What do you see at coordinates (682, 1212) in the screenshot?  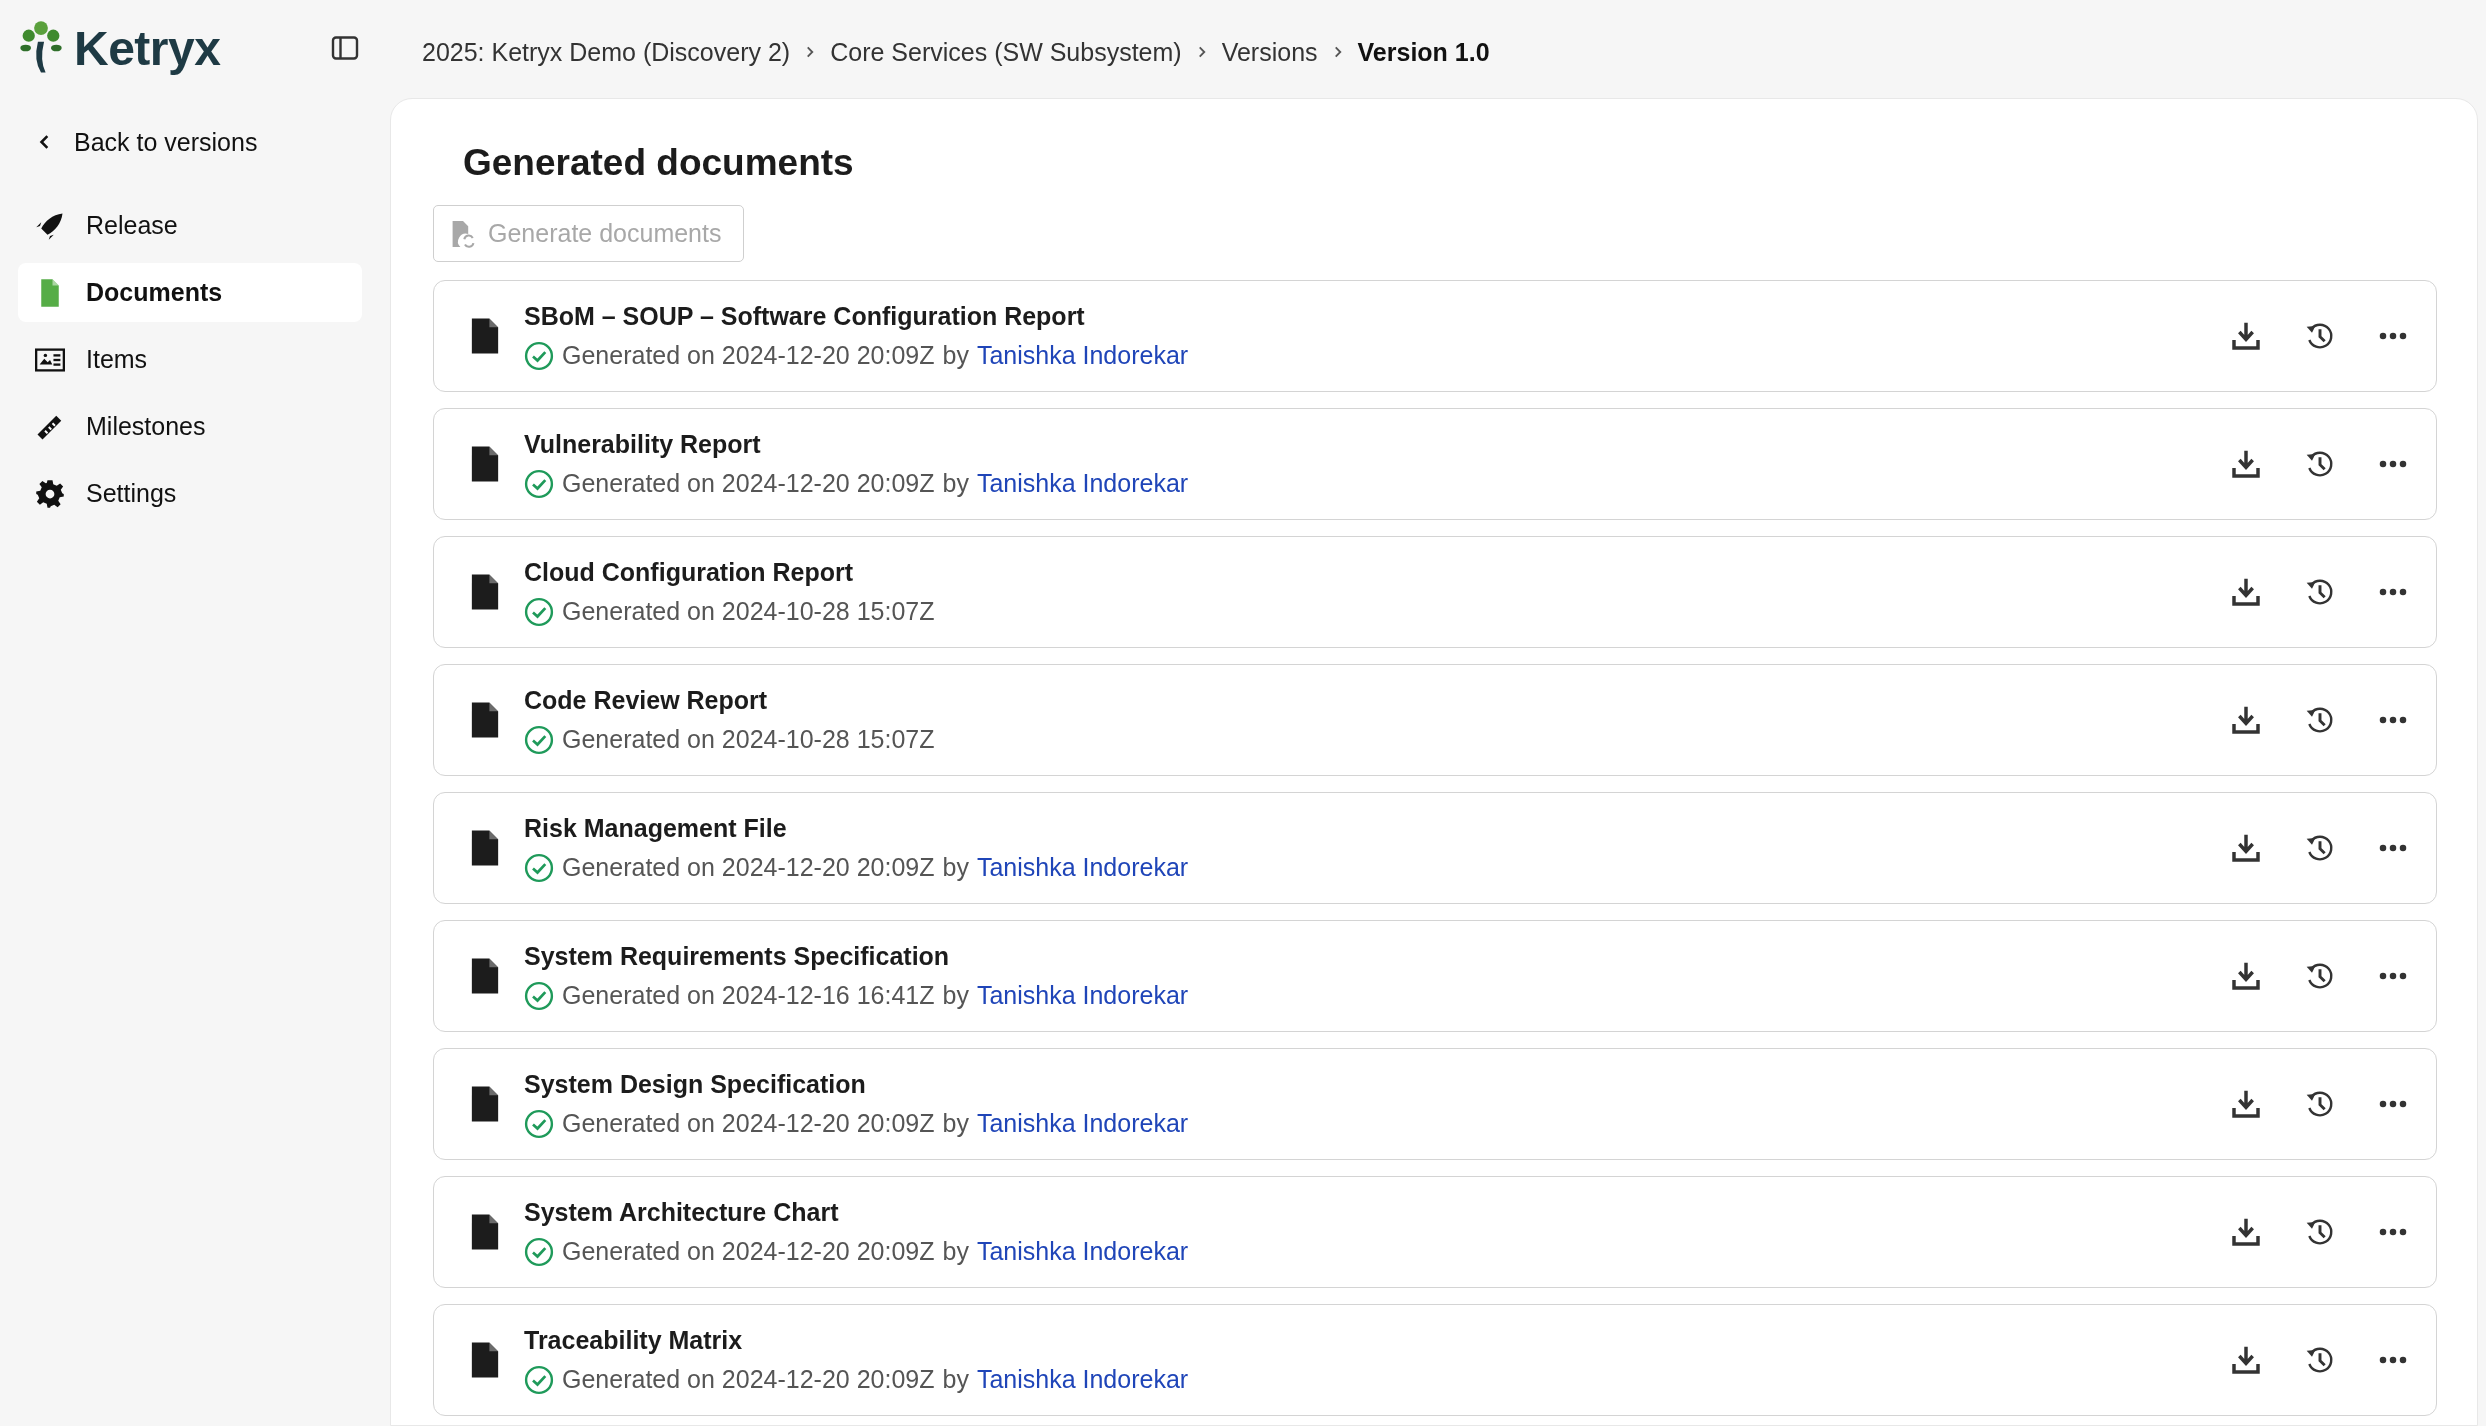 I see `document-title: System Architecture Chart` at bounding box center [682, 1212].